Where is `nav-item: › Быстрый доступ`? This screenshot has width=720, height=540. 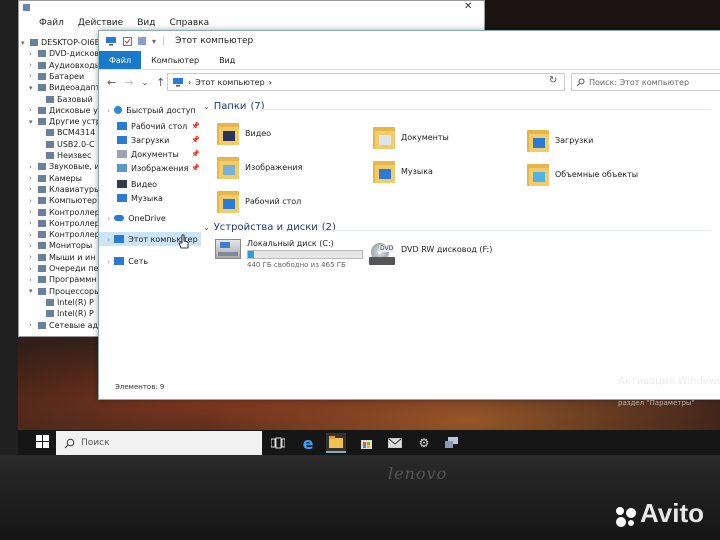 nav-item: › Быстрый доступ is located at coordinates (151, 110).